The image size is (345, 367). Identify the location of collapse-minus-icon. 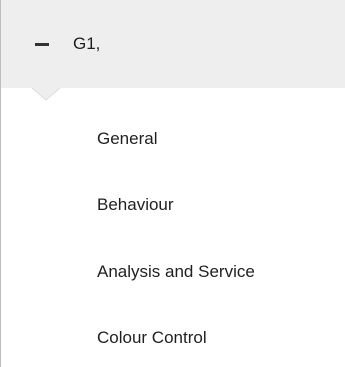
(42, 44).